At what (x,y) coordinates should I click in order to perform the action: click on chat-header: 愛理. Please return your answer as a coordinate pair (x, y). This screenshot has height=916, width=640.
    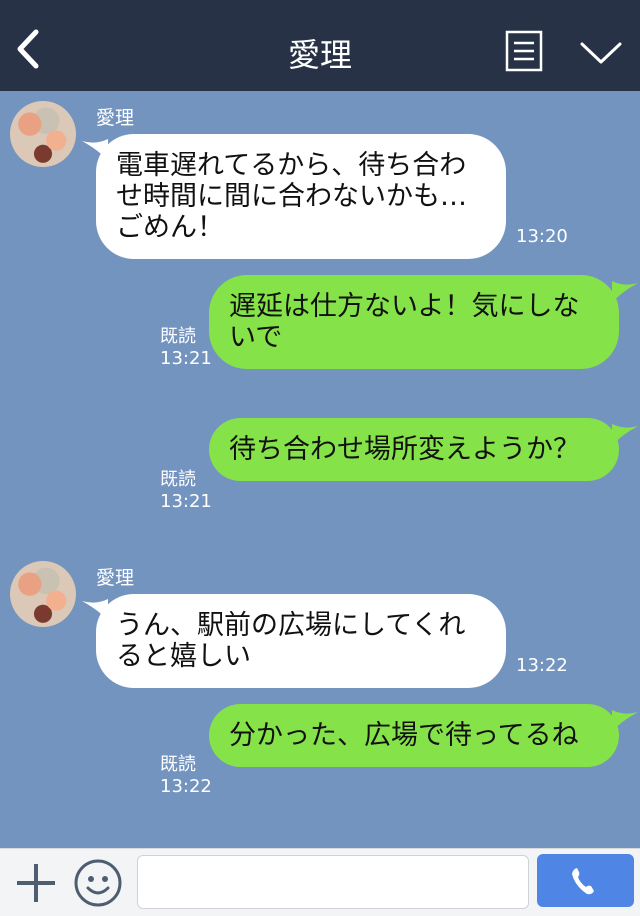
    Looking at the image, I should click on (320, 45).